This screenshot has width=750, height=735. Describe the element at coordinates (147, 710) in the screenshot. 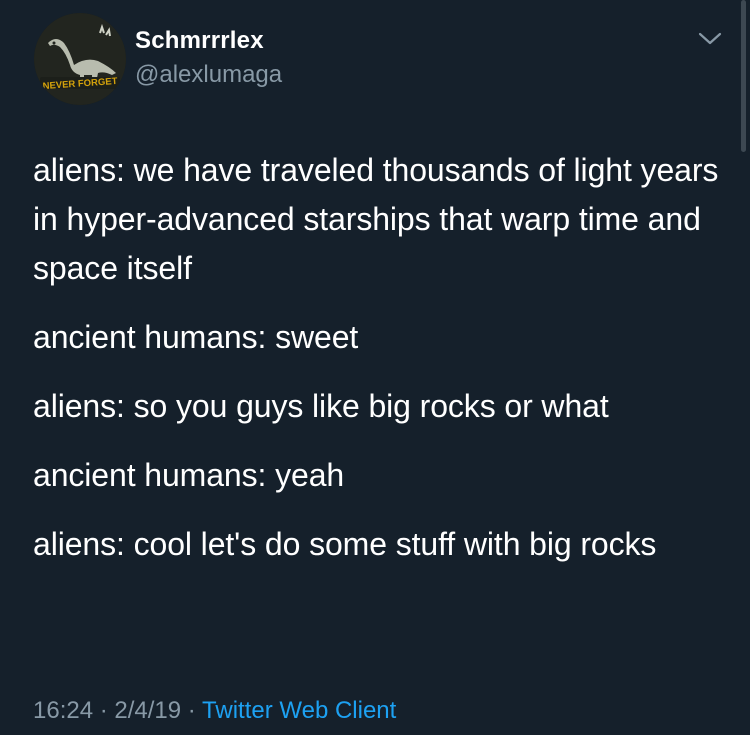

I see `tweet-date: 2/4/19` at that location.